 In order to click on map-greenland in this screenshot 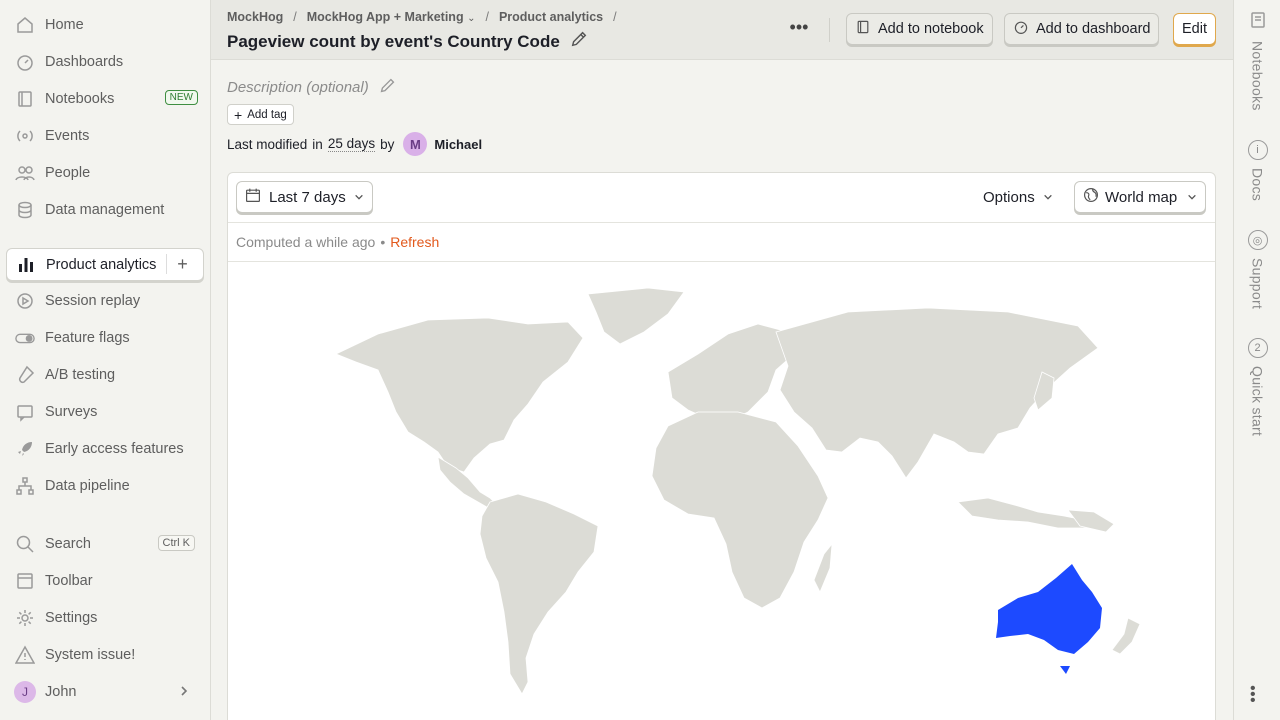, I will do `click(636, 316)`.